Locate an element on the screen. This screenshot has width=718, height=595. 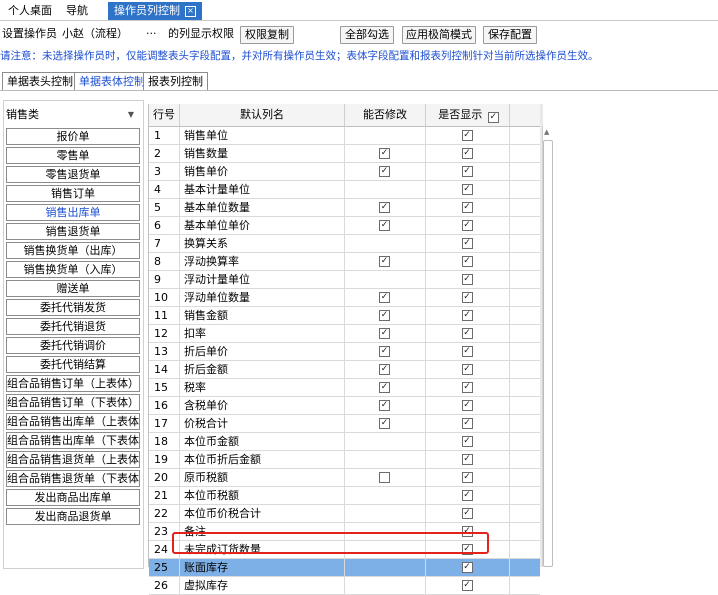
document-type-item: 委托代销发货 is located at coordinates (73, 307).